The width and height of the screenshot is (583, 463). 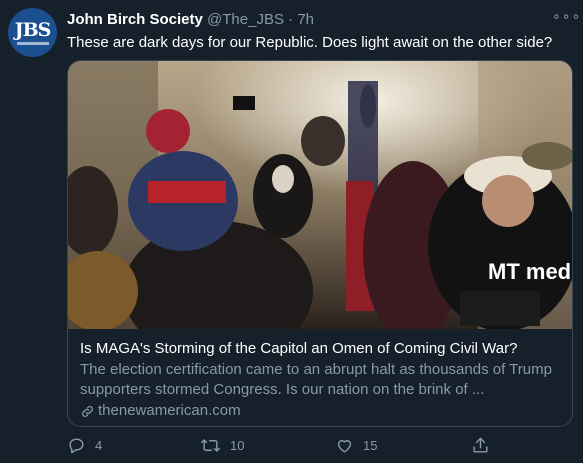 What do you see at coordinates (480, 445) in the screenshot?
I see `share-icon` at bounding box center [480, 445].